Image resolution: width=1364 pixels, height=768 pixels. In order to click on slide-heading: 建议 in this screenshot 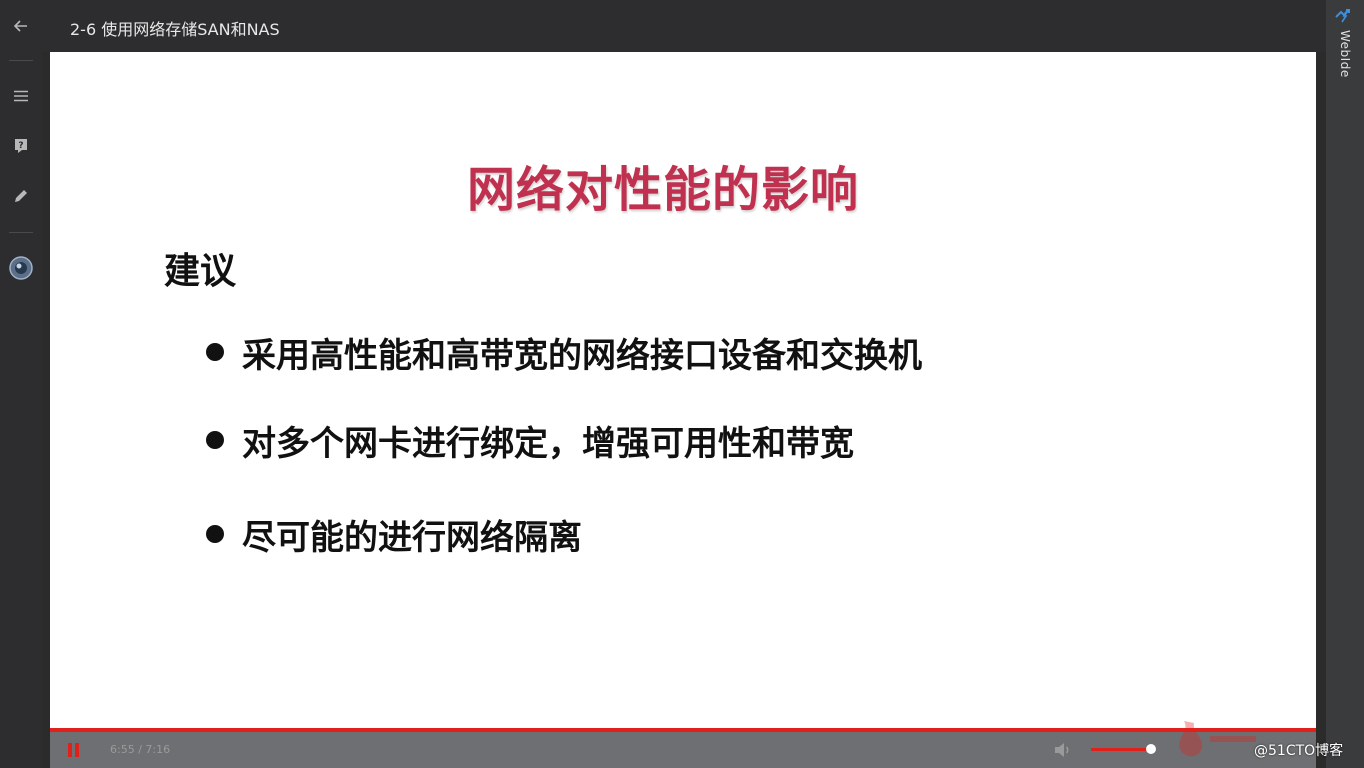, I will do `click(200, 271)`.